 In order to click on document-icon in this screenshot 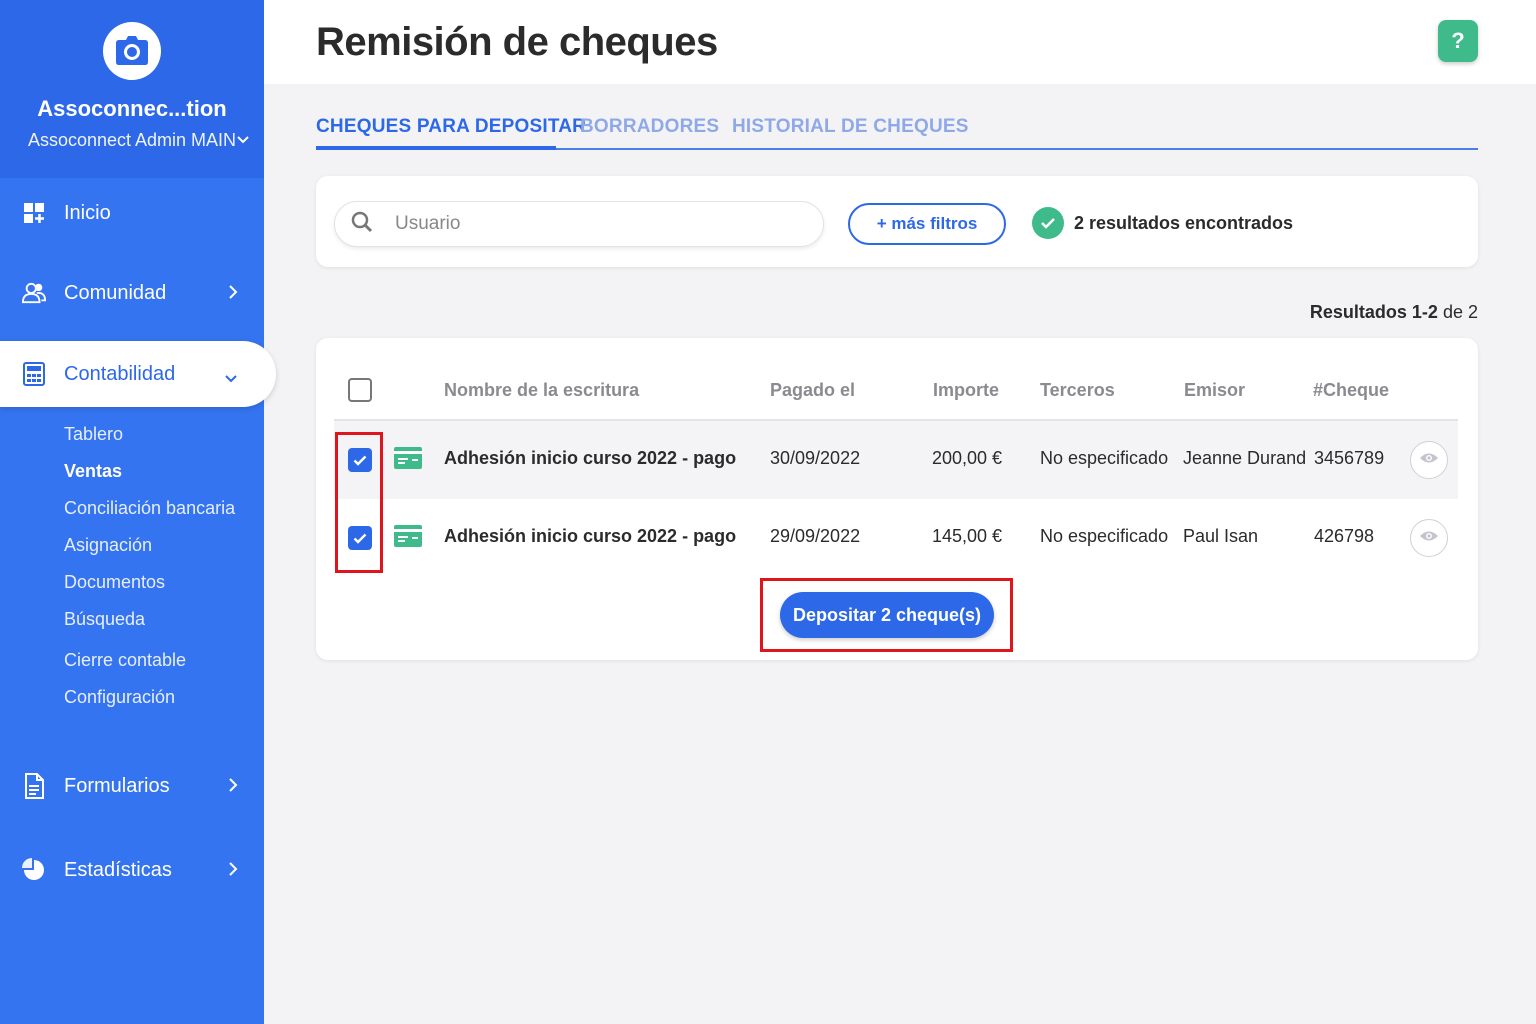, I will do `click(34, 786)`.